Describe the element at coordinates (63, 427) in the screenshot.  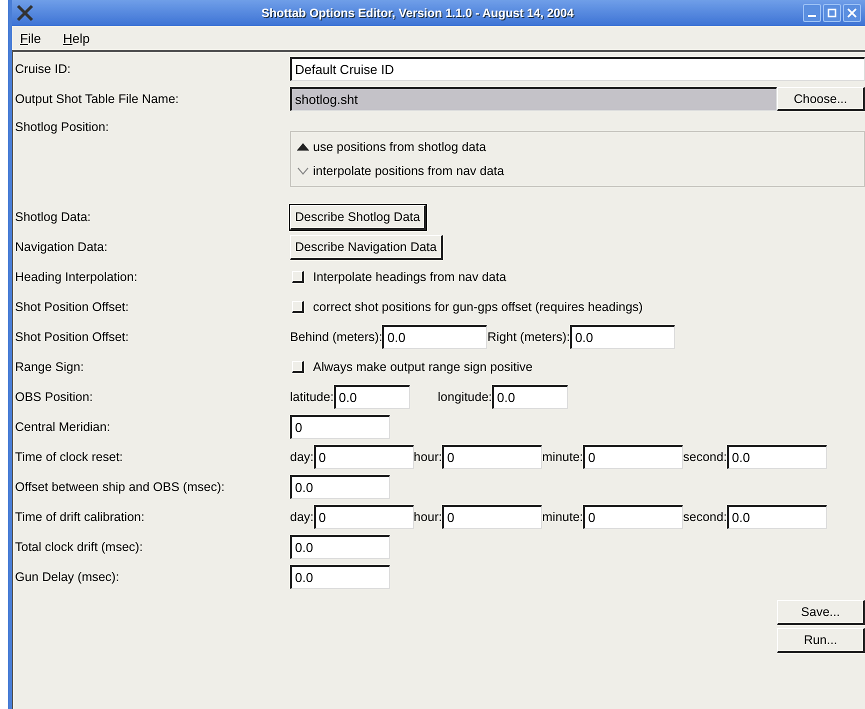
I see `field-label: Central Meridian:` at that location.